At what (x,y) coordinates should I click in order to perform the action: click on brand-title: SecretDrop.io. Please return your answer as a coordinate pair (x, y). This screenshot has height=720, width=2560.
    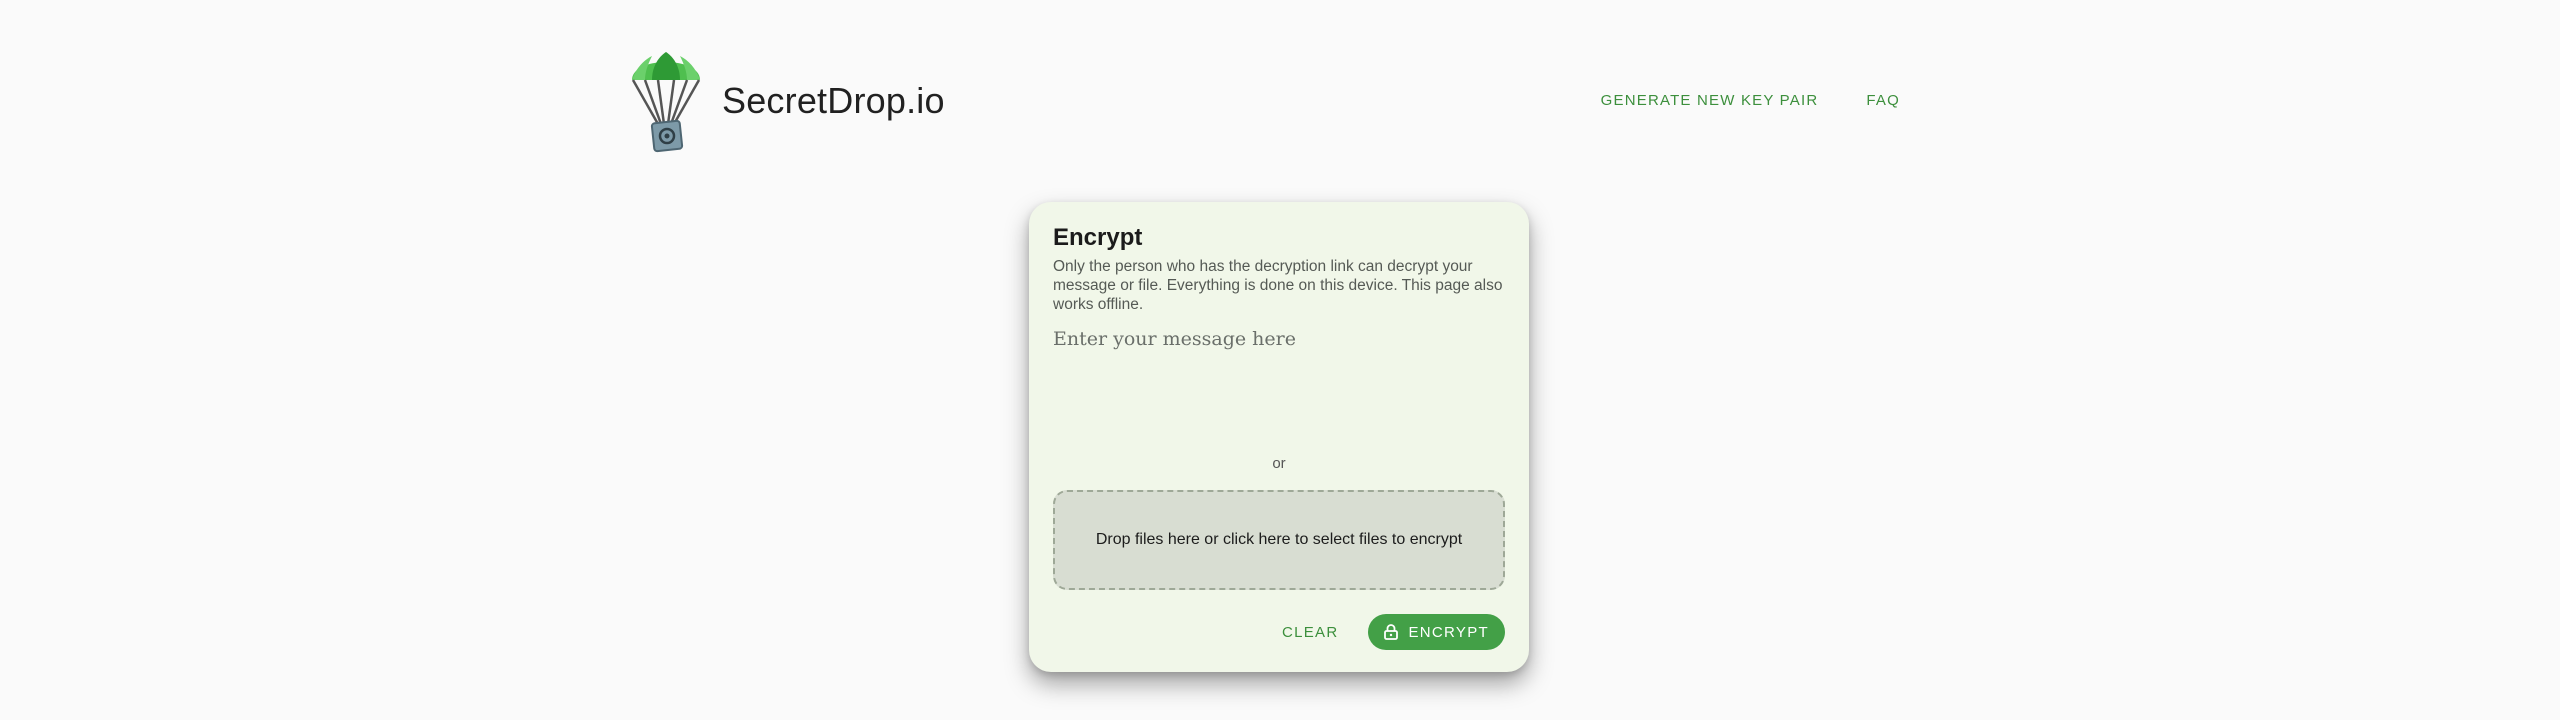
    Looking at the image, I should click on (833, 101).